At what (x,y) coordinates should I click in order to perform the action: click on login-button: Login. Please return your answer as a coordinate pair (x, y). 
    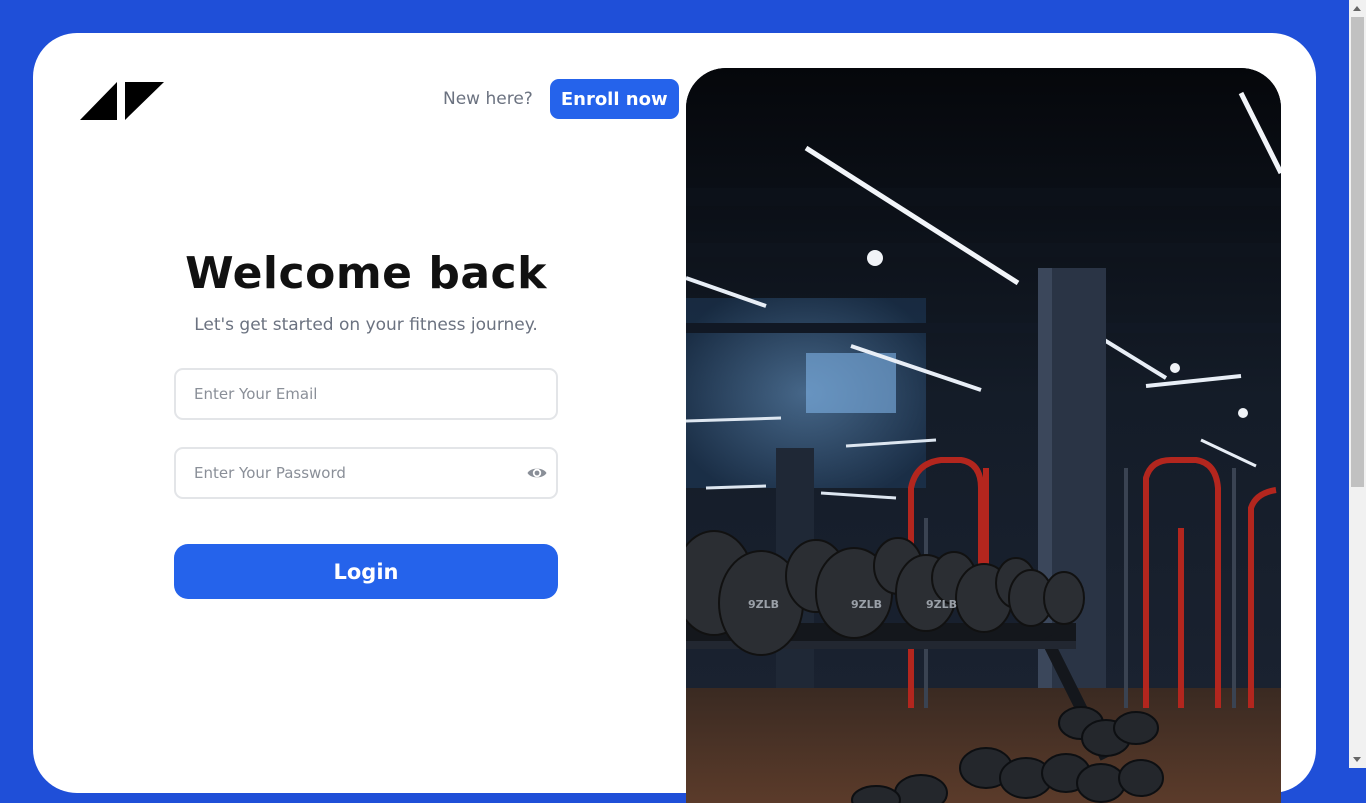
    Looking at the image, I should click on (366, 571).